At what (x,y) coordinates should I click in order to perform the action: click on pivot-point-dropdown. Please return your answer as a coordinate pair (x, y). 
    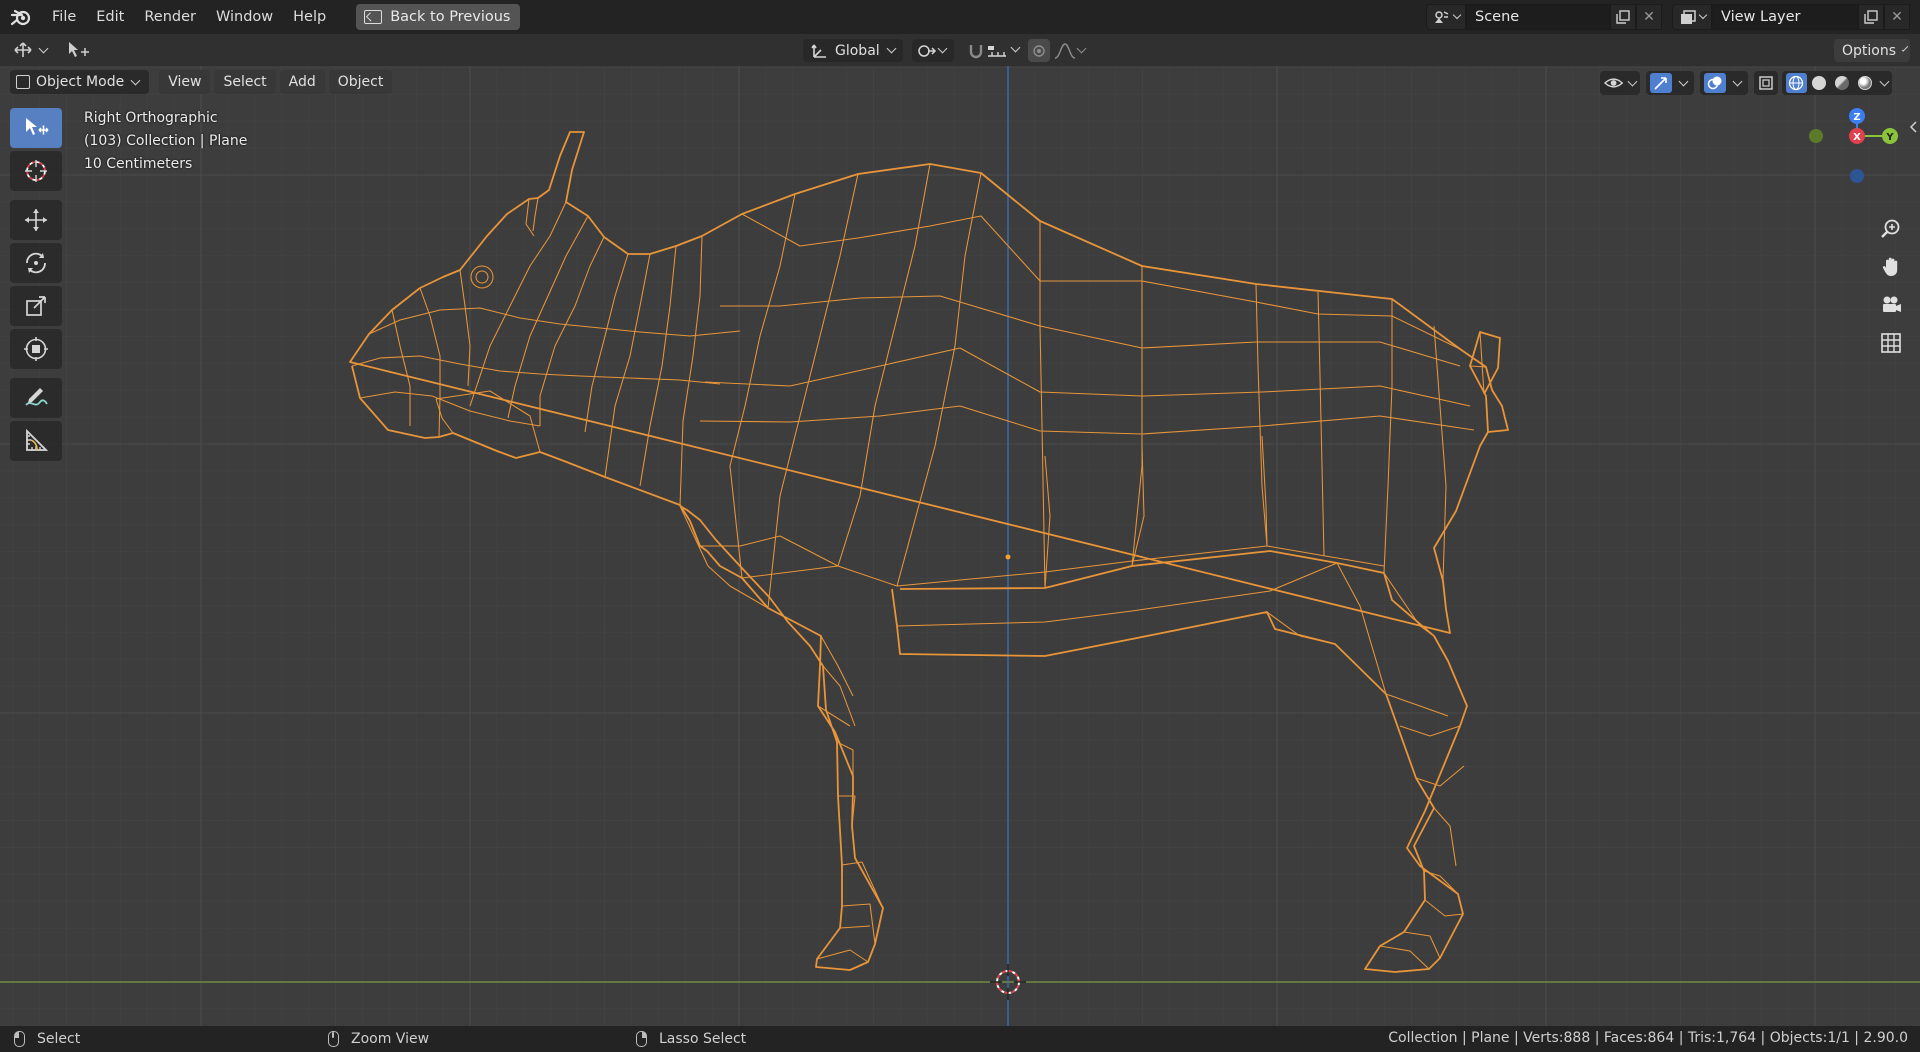
    Looking at the image, I should click on (933, 50).